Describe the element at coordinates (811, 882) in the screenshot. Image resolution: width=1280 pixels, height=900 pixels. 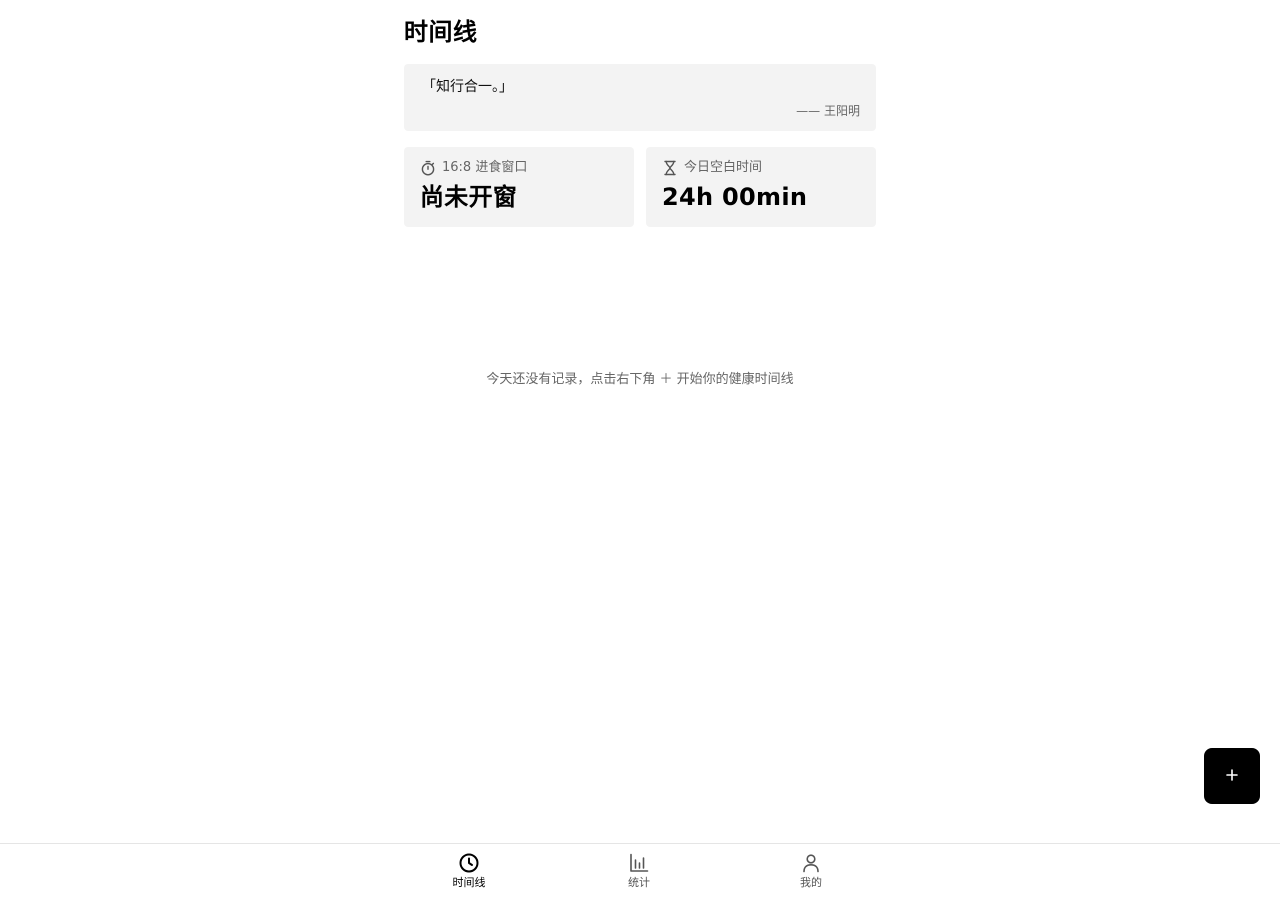
I see `nav-label-profile: 我的` at that location.